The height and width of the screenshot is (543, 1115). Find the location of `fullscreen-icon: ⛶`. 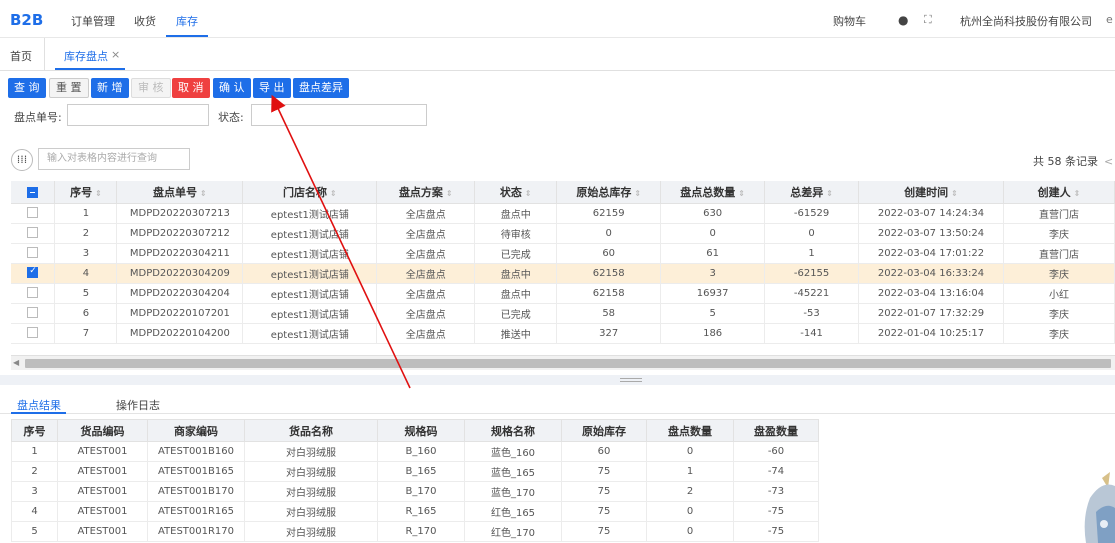

fullscreen-icon: ⛶ is located at coordinates (928, 20).